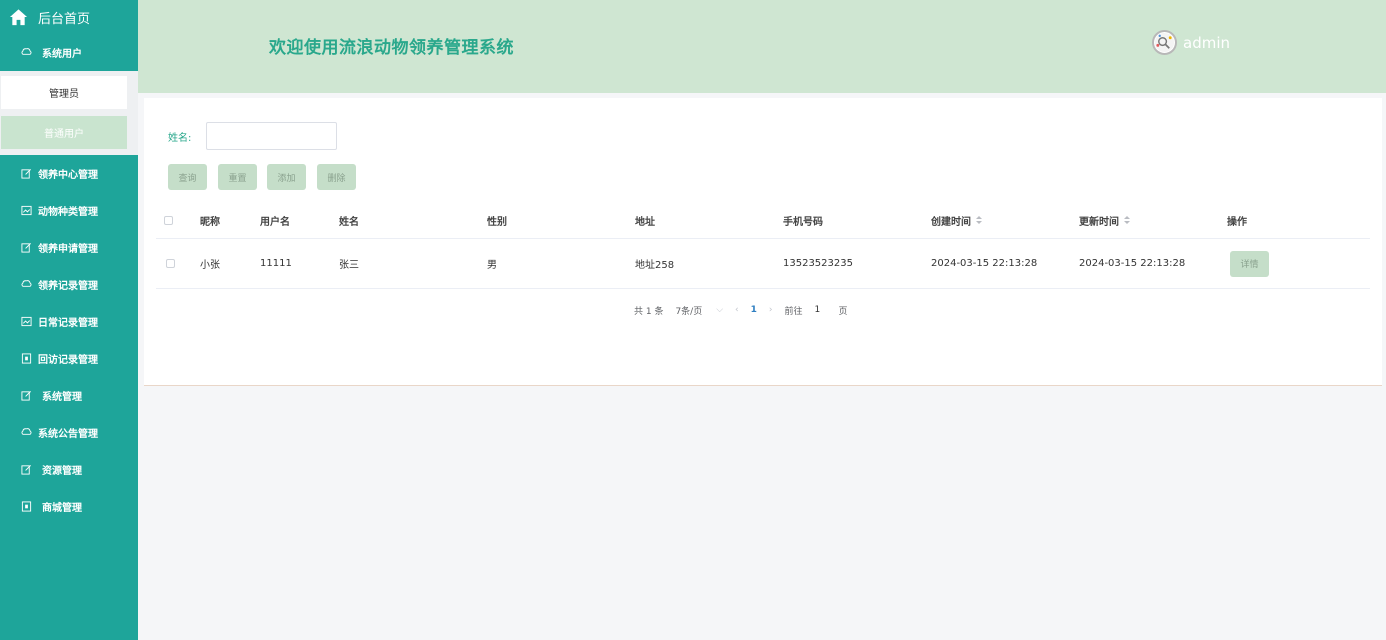 Image resolution: width=1386 pixels, height=640 pixels. I want to click on cell-gender: 男, so click(492, 265).